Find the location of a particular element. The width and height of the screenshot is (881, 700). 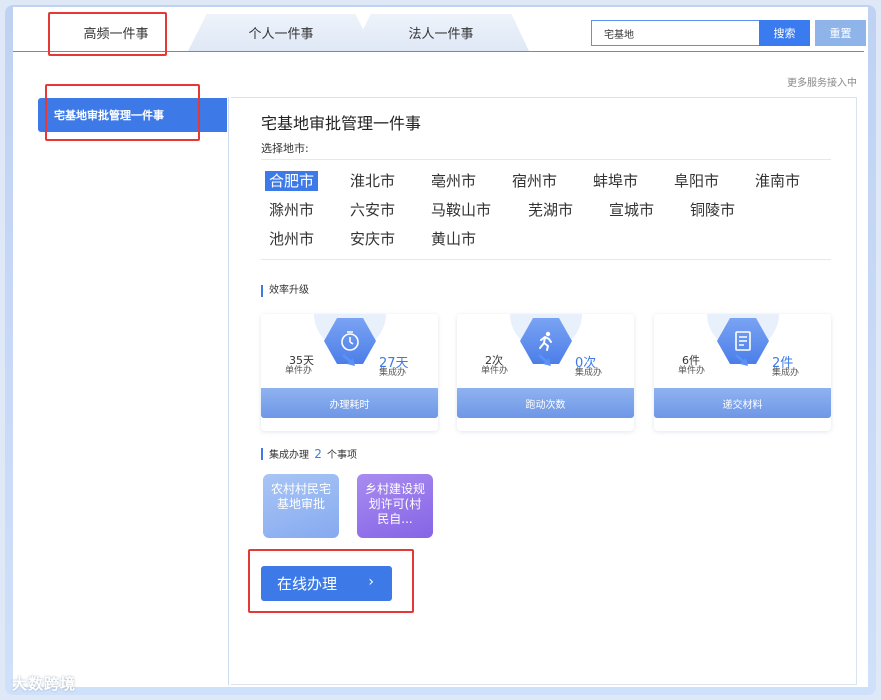

stat-card-duration: 35天 单件办 27天 集成办 办理耗时 is located at coordinates (349, 372).